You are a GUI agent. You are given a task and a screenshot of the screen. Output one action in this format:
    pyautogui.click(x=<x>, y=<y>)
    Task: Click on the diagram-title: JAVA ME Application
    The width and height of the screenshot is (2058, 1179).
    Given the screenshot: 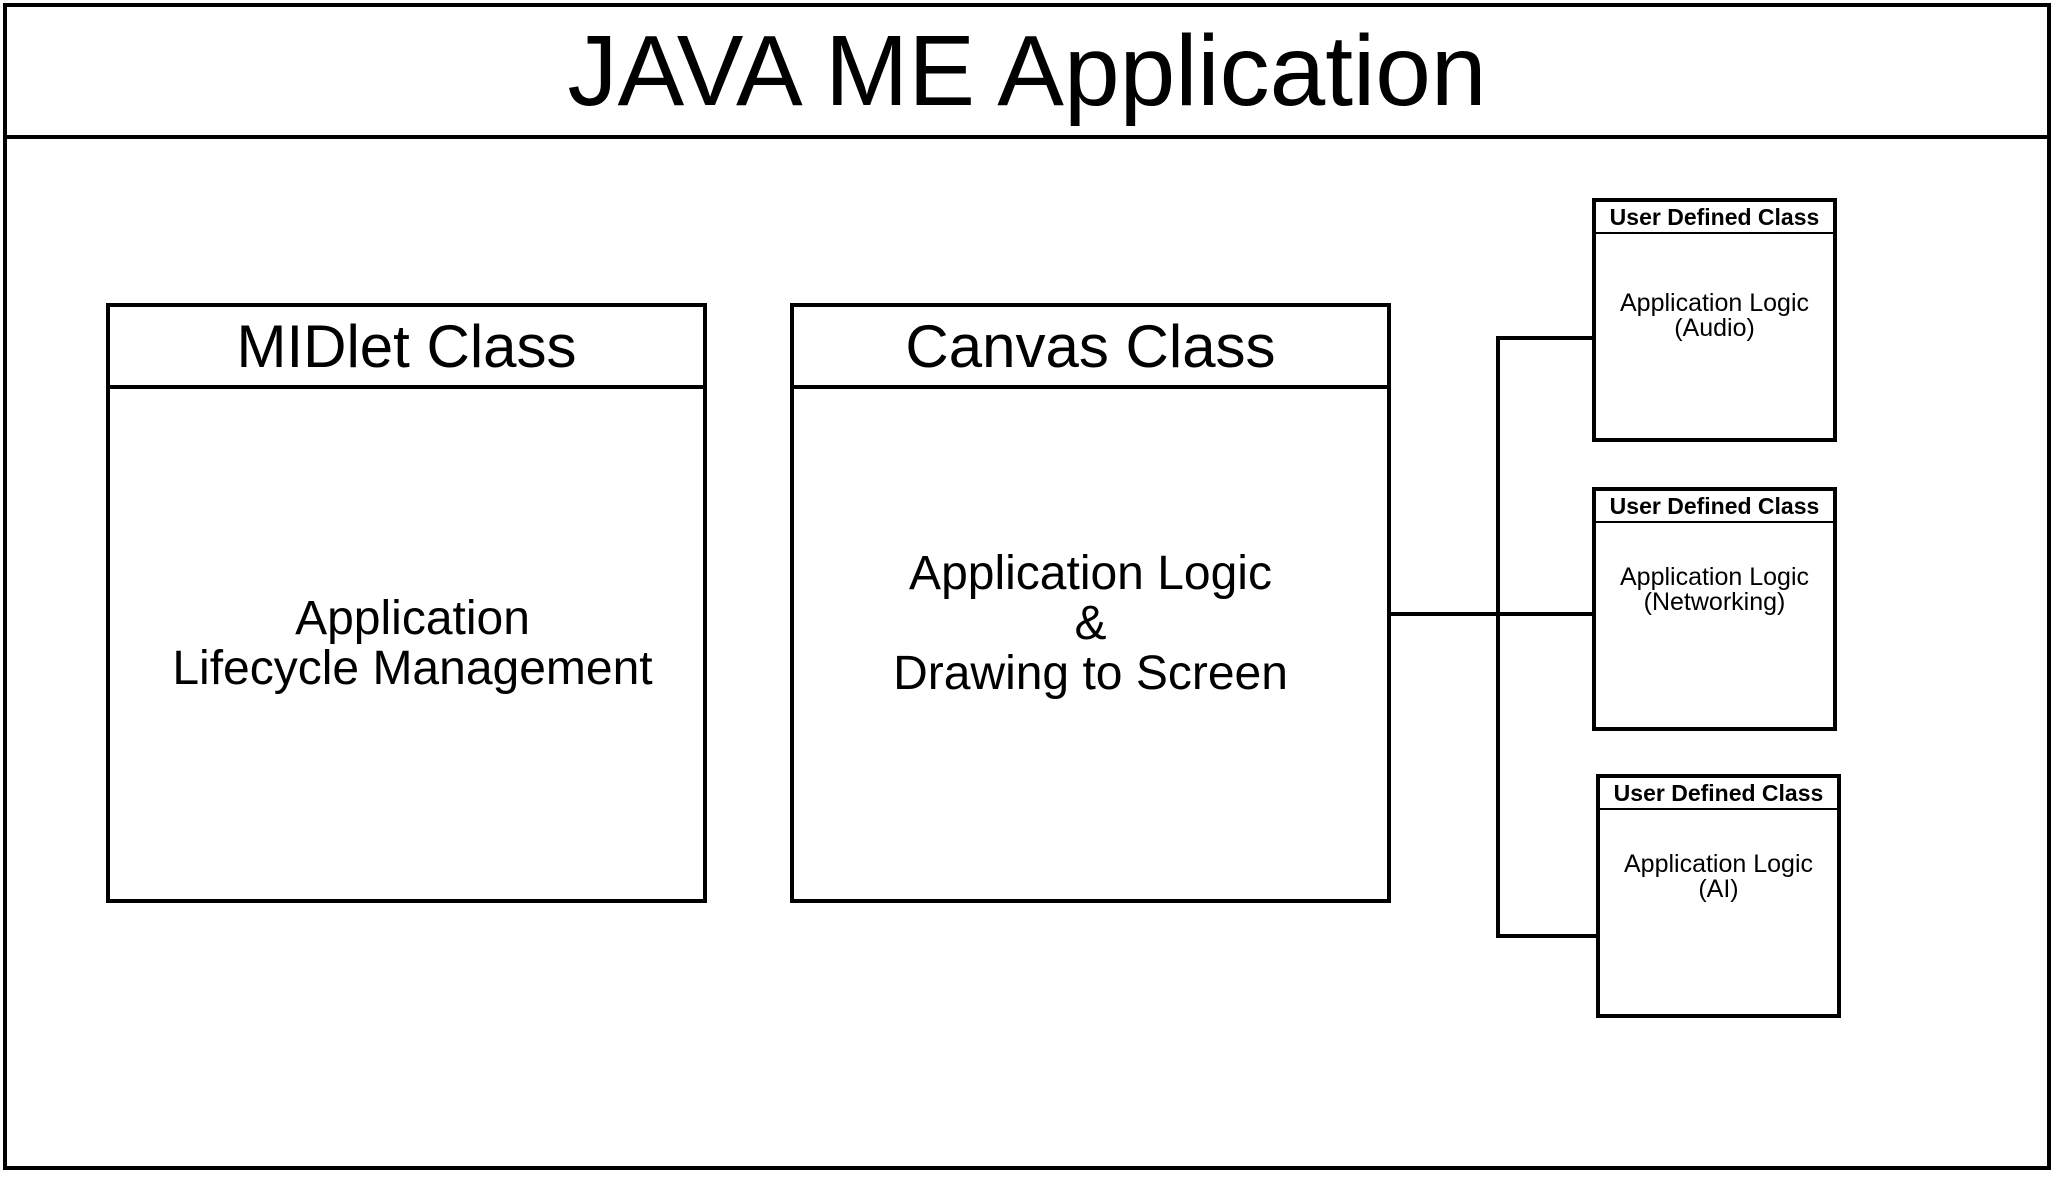 What is the action you would take?
    pyautogui.click(x=1027, y=71)
    